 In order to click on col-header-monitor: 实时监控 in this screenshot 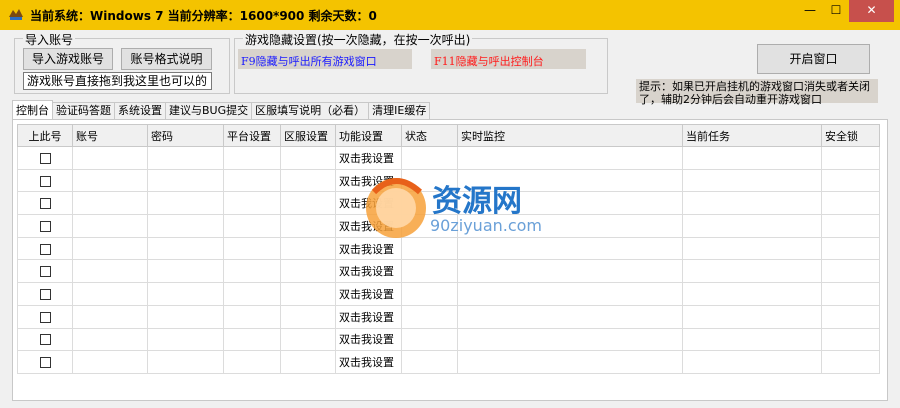, I will do `click(570, 135)`.